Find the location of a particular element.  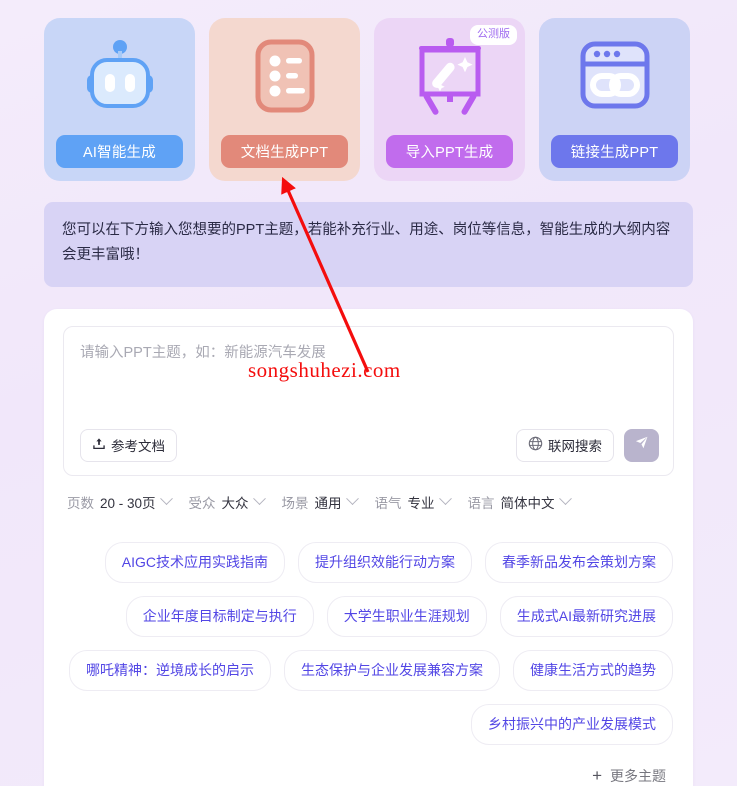

option-value: 大众 is located at coordinates (235, 503).